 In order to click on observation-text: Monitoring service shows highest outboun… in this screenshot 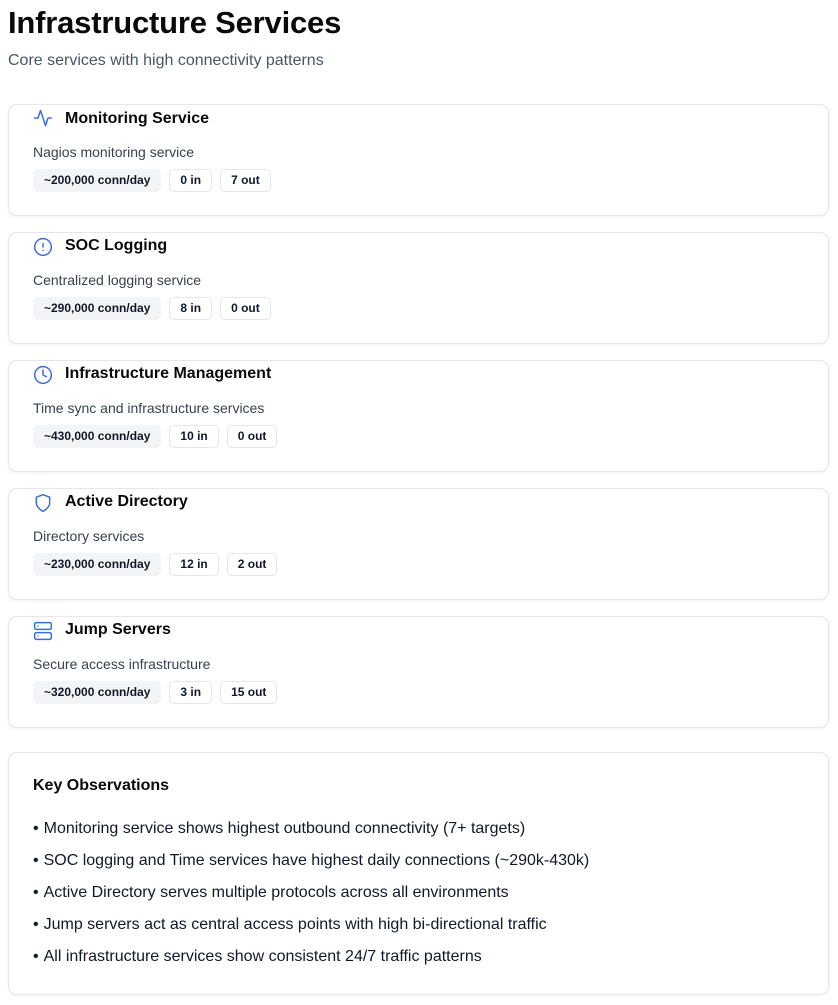, I will do `click(284, 828)`.